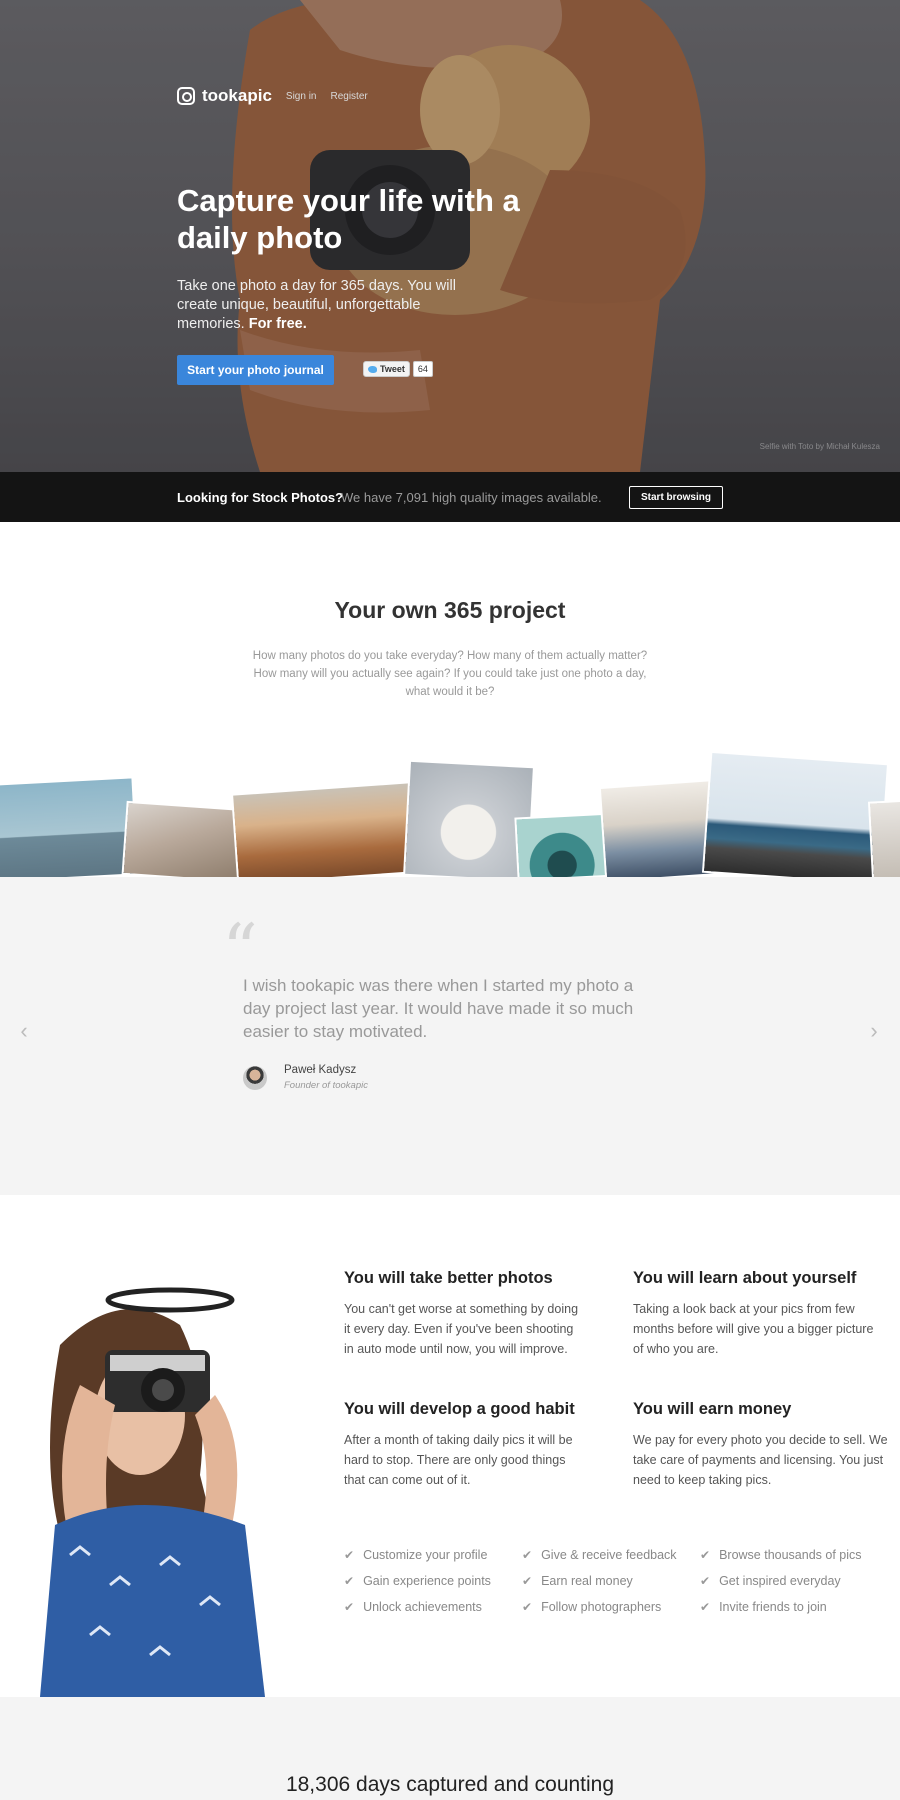 Image resolution: width=900 pixels, height=1800 pixels. What do you see at coordinates (676, 497) in the screenshot?
I see `start-browsing-button: Start browsing` at bounding box center [676, 497].